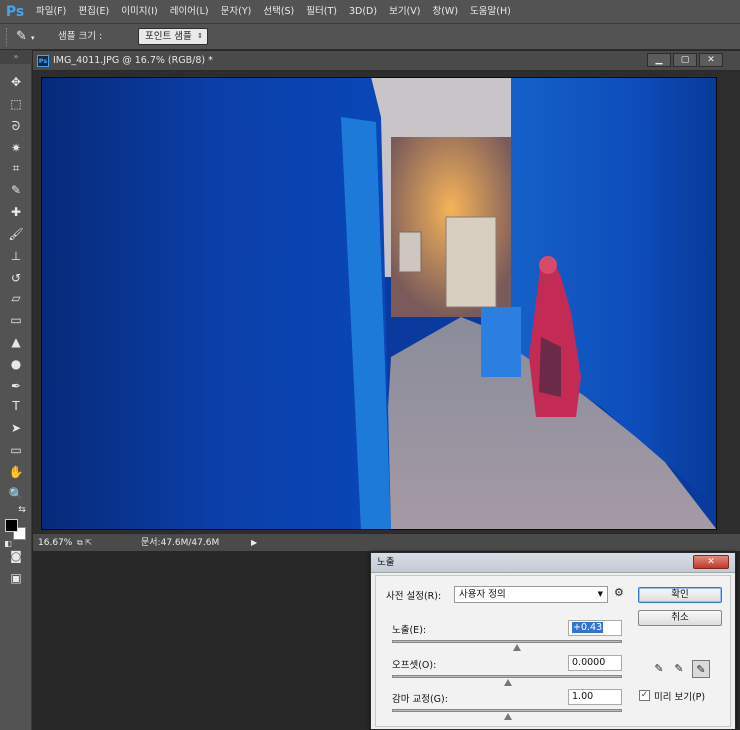 Image resolution: width=740 pixels, height=730 pixels. What do you see at coordinates (16, 82) in the screenshot?
I see `move-tool-icon: ✥` at bounding box center [16, 82].